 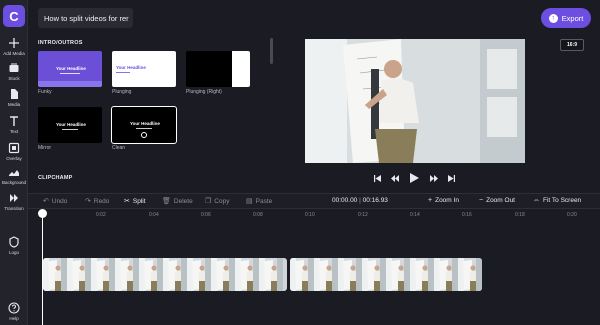 I want to click on sidebar-item-label: Stock, so click(x=14, y=78).